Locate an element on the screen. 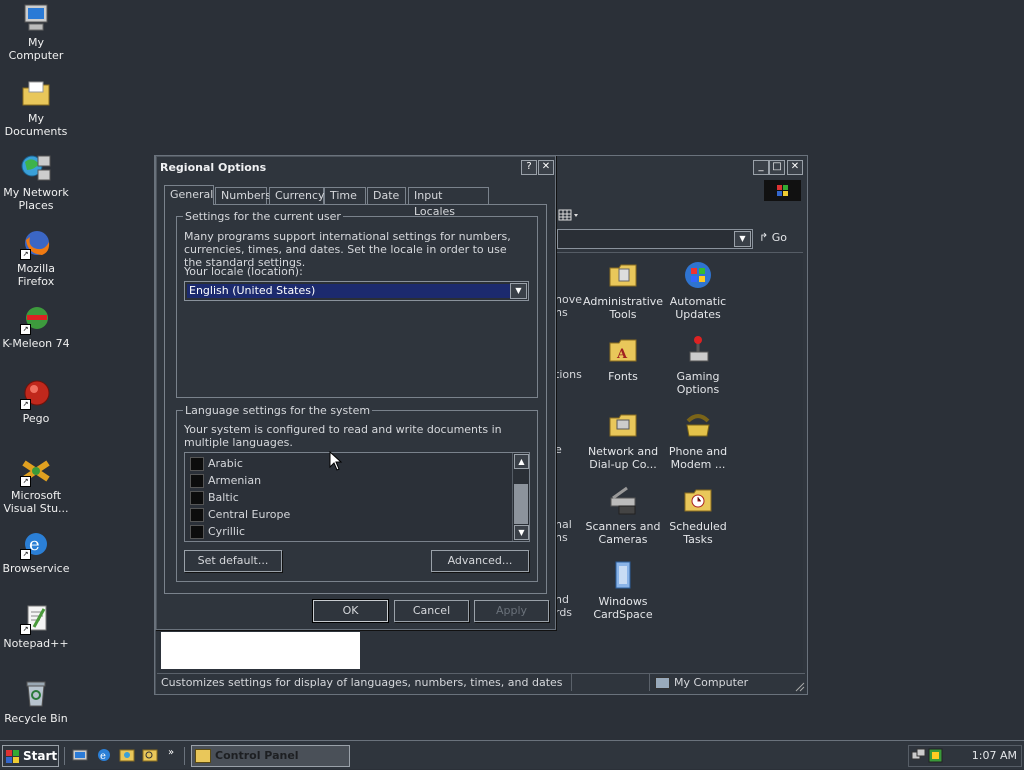  network-tray-icon is located at coordinates (918, 755).